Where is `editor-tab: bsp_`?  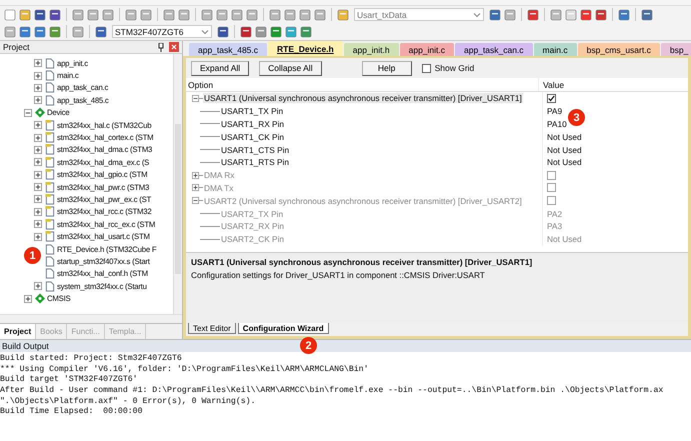 editor-tab: bsp_ is located at coordinates (675, 49).